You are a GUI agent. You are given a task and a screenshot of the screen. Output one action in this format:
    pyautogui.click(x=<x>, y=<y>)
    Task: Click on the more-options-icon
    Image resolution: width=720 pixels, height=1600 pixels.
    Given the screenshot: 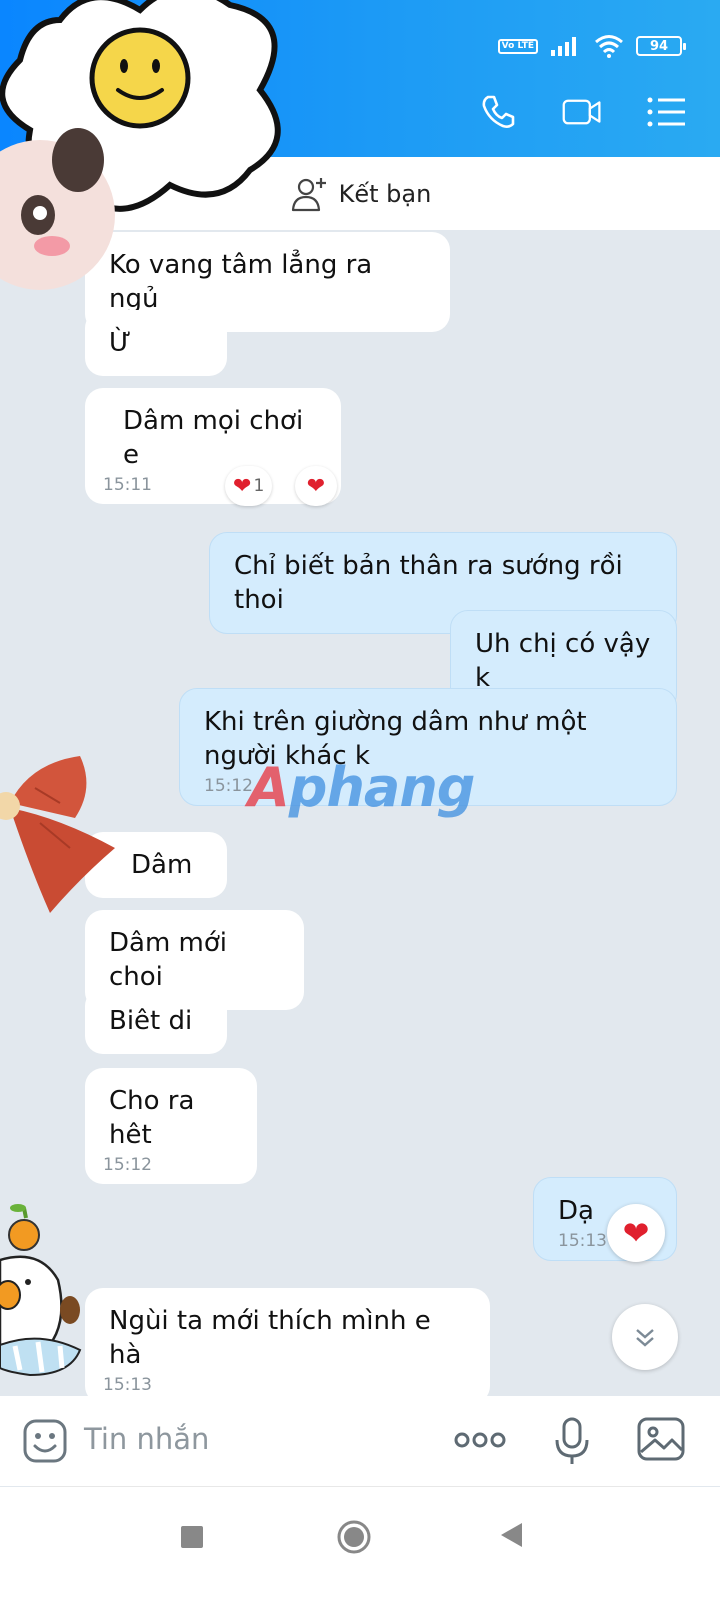 What is the action you would take?
    pyautogui.click(x=480, y=1440)
    